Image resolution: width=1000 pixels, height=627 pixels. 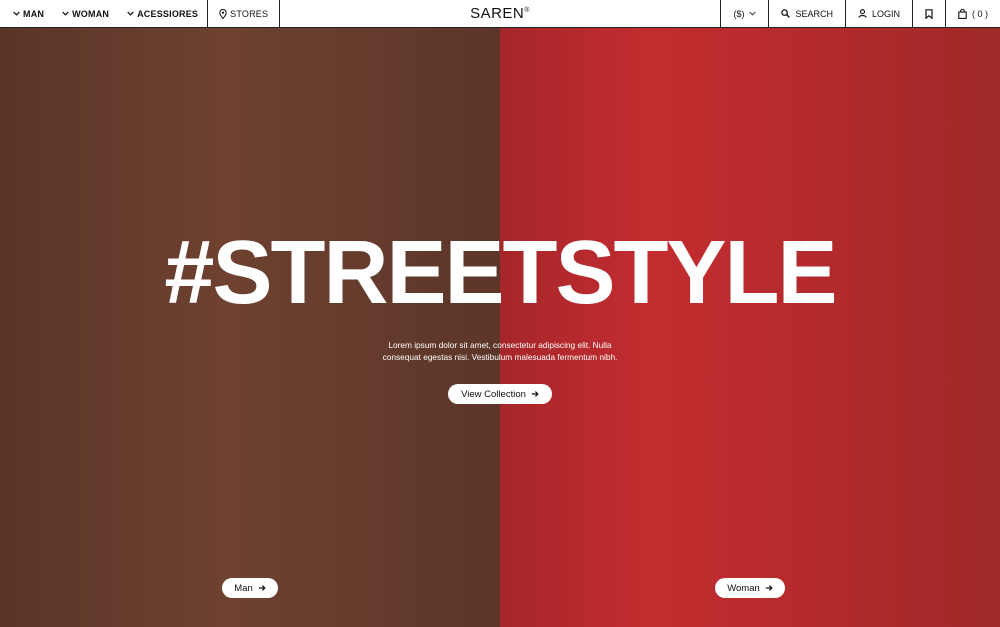 I want to click on view-collection-label: View Collection, so click(x=493, y=394).